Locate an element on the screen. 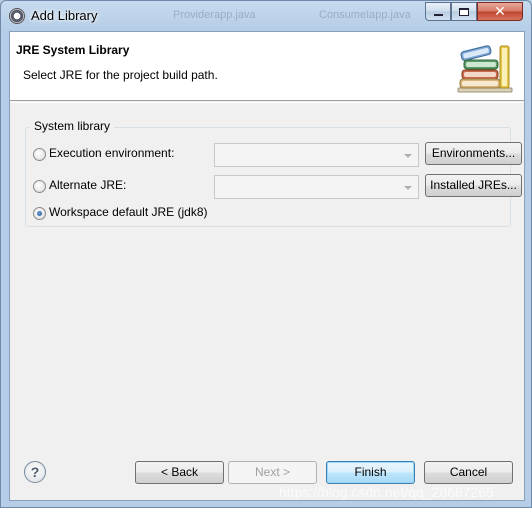 This screenshot has width=532, height=508. page-description: Select JRE for the project build path. is located at coordinates (120, 75).